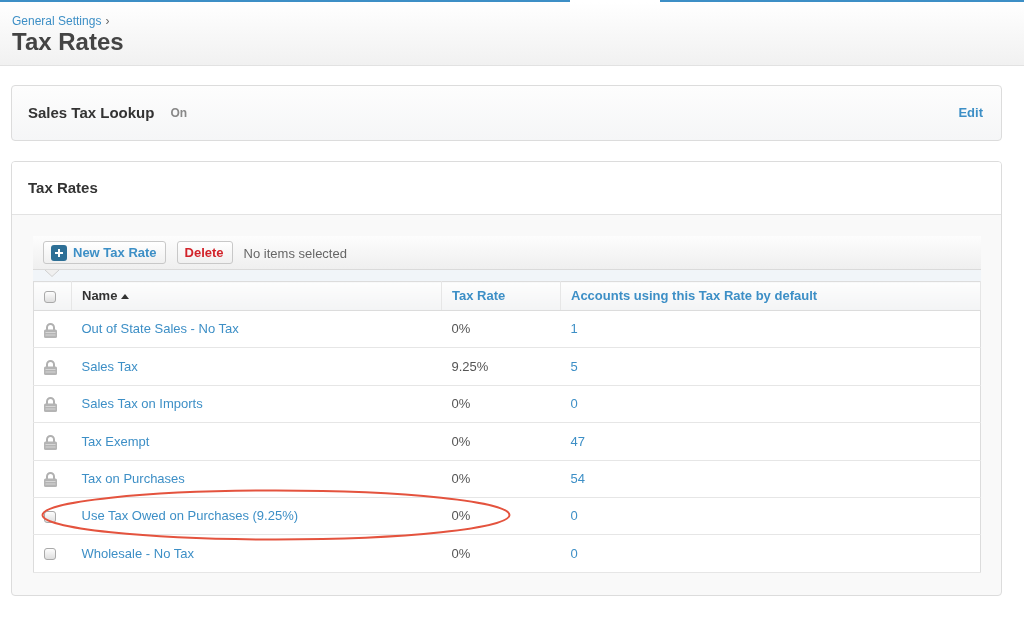  I want to click on tax-rate-value: 9.25%, so click(470, 366).